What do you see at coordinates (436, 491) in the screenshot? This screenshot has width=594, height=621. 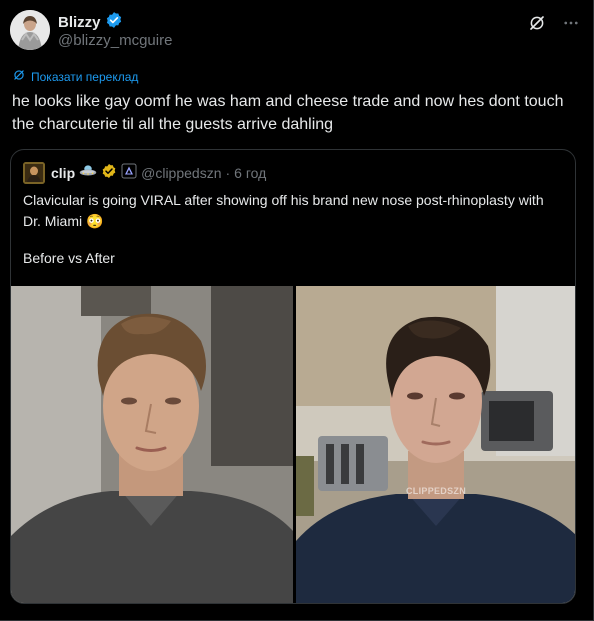 I see `photo-watermark: CLIPPEDSZN` at bounding box center [436, 491].